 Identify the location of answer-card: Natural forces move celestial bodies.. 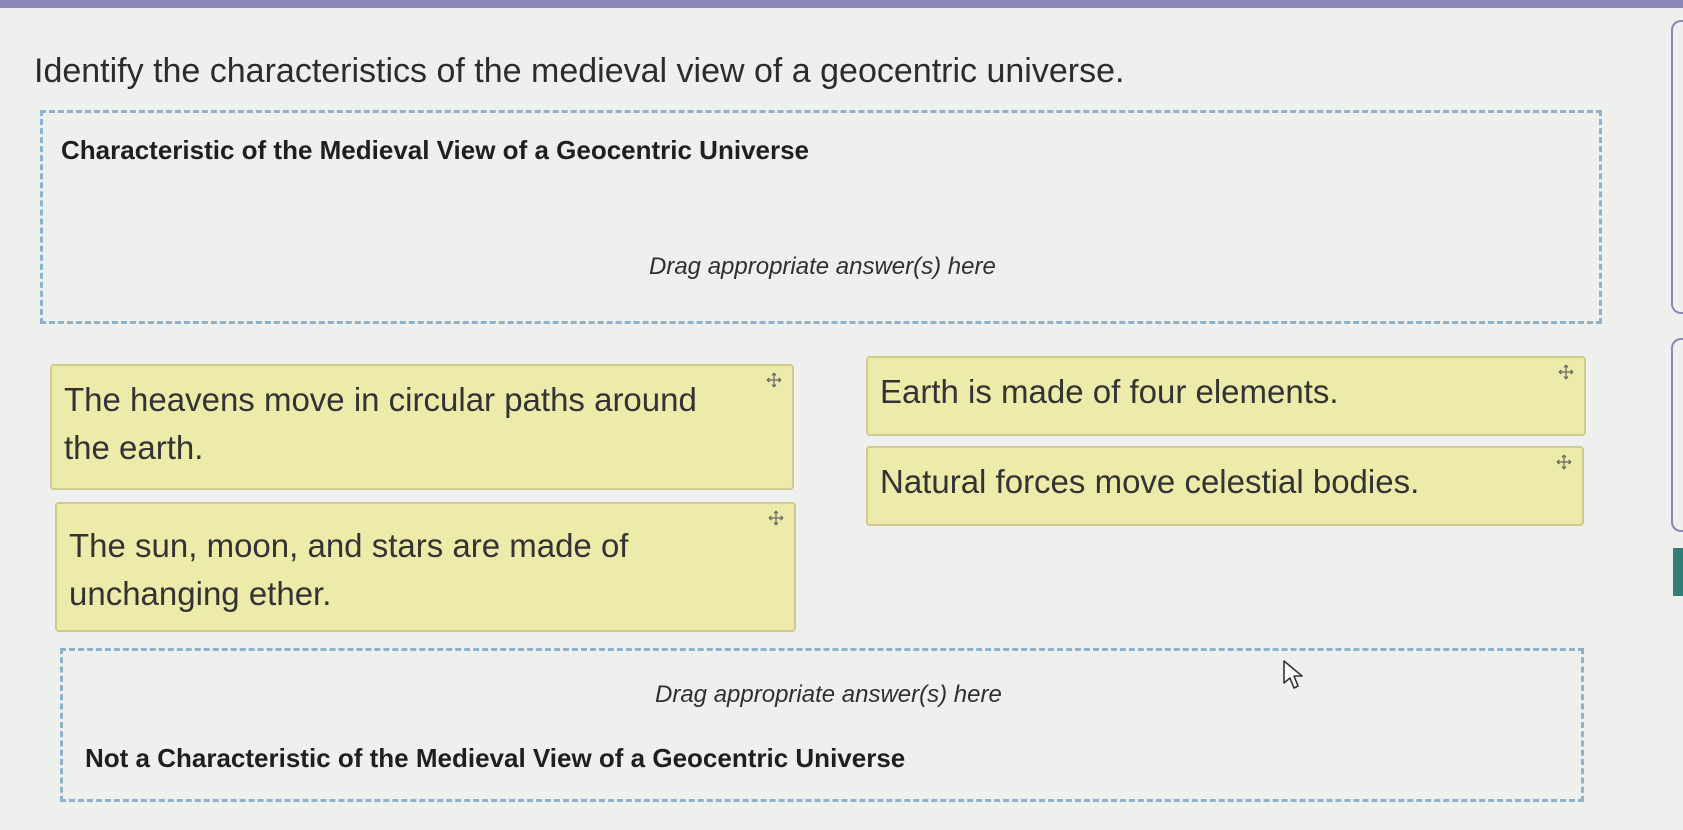
(1225, 486).